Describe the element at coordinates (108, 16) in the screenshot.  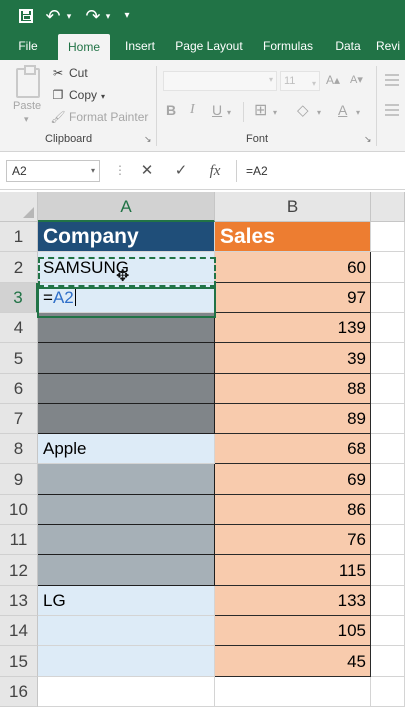
I see `redo-dropdown-icon: ▾` at that location.